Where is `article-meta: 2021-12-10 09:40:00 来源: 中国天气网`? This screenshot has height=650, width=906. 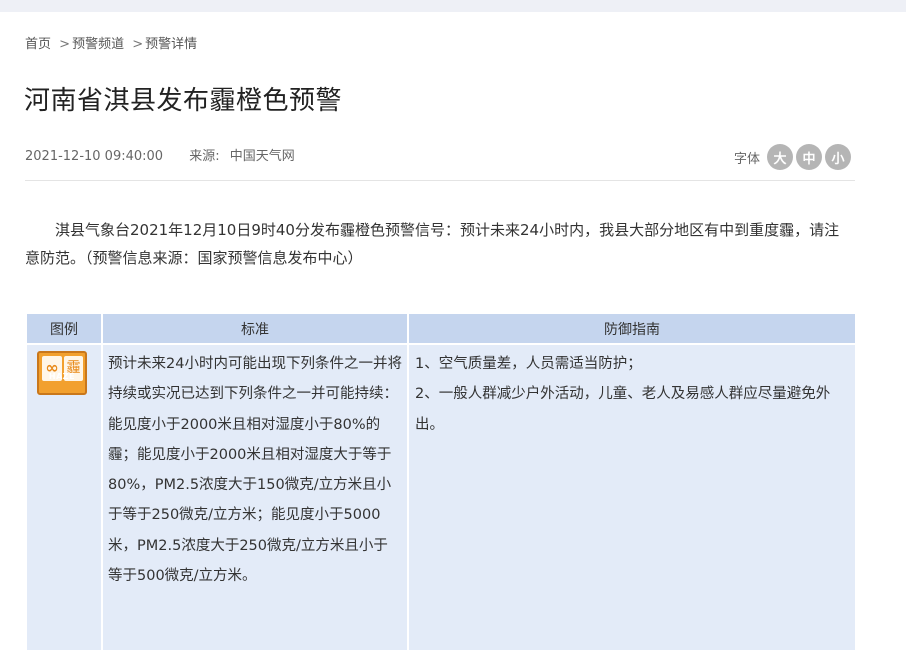
article-meta: 2021-12-10 09:40:00 来源: 中国天气网 is located at coordinates (160, 154).